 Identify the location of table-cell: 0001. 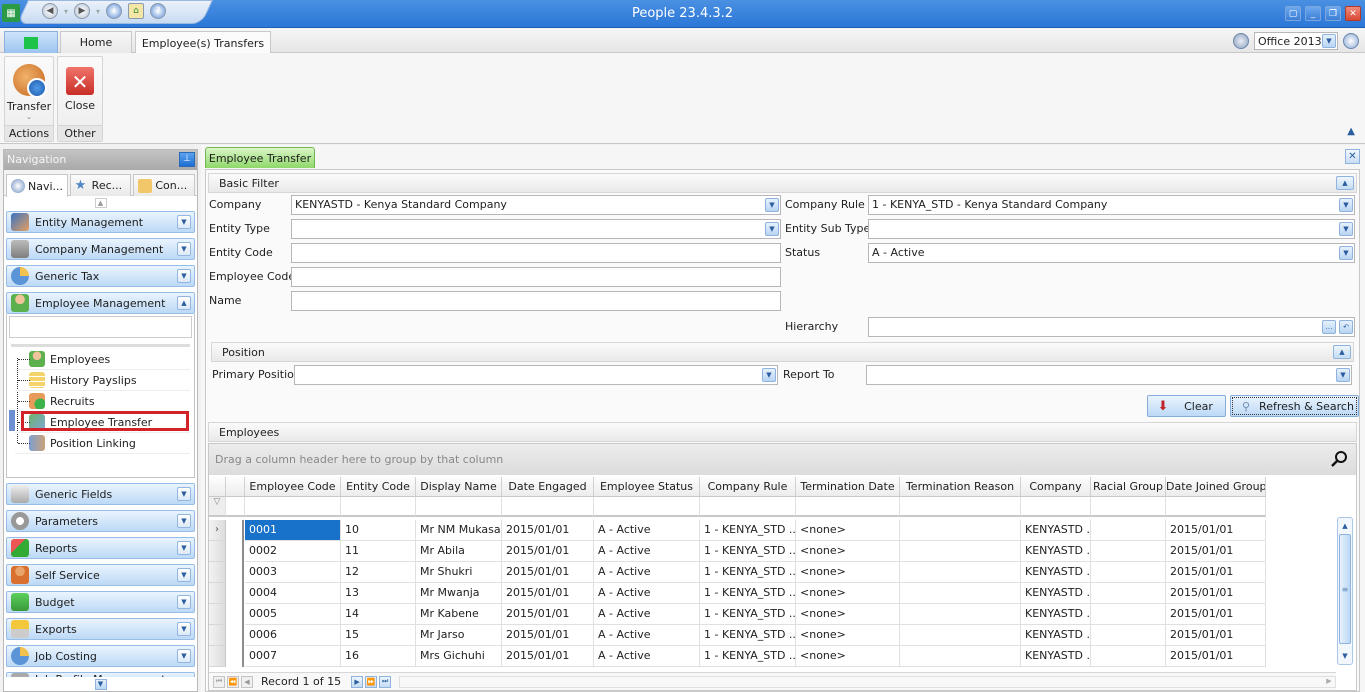
(293, 530).